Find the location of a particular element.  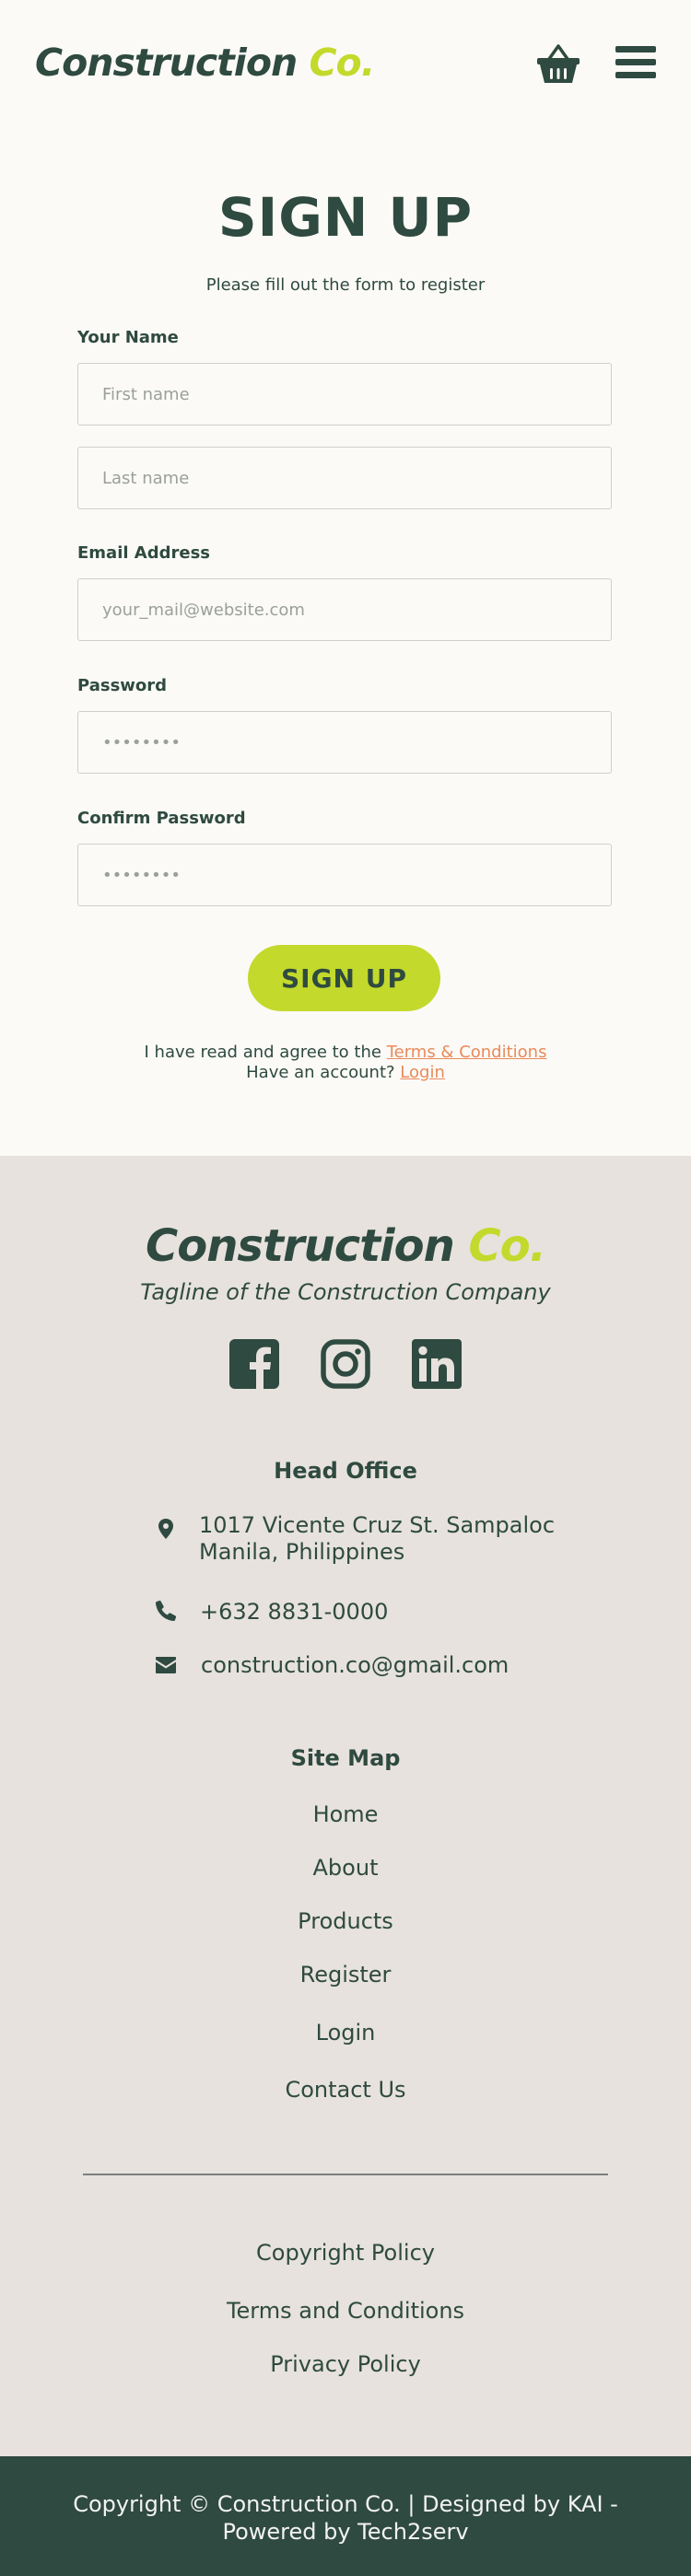

page-title: SIGN UP is located at coordinates (345, 217).